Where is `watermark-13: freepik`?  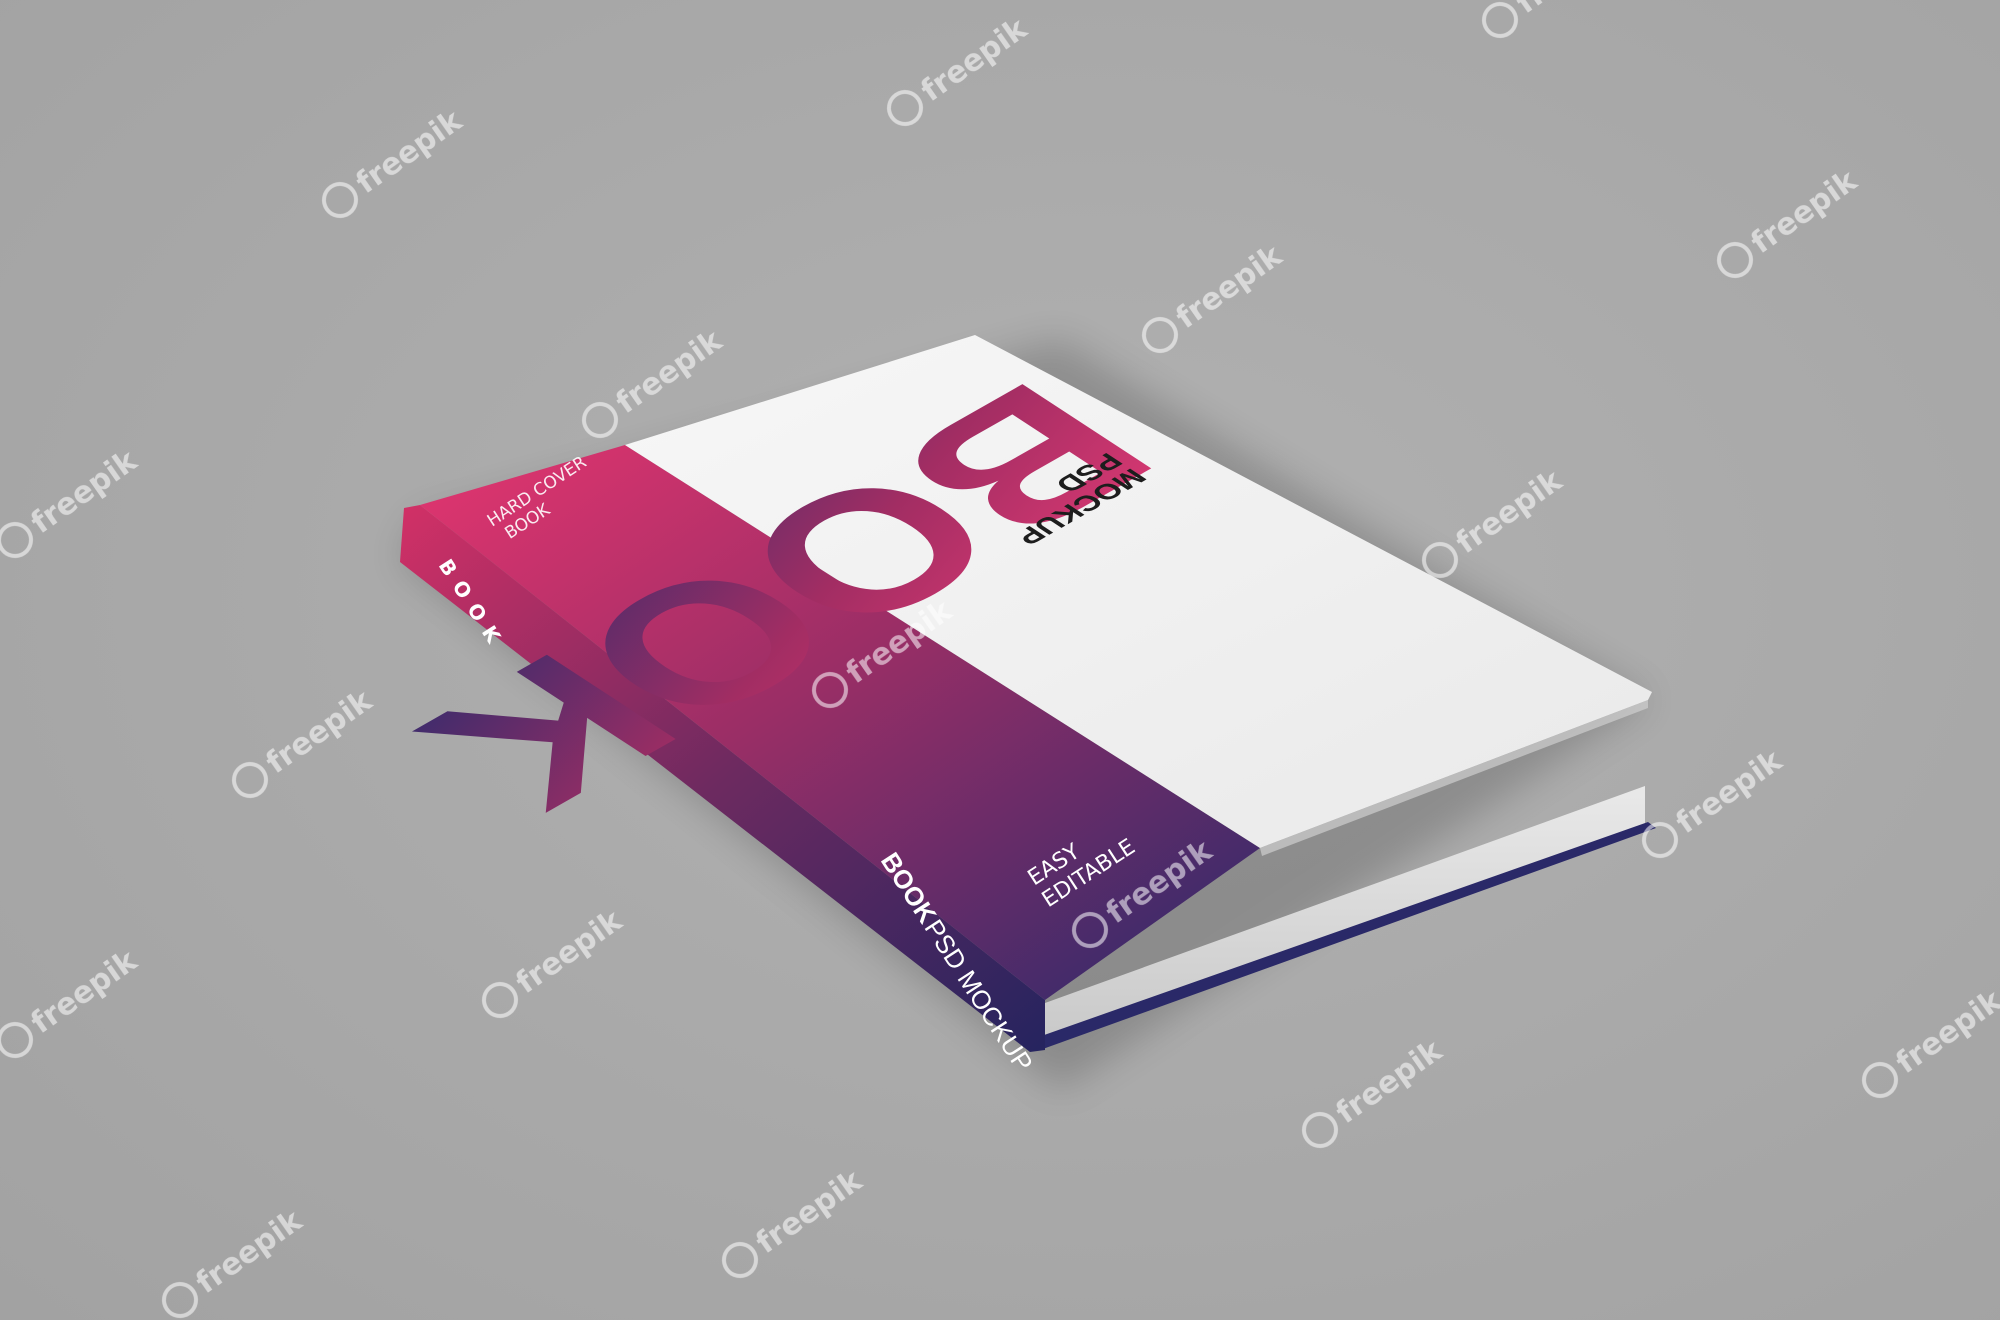 watermark-13: freepik is located at coordinates (555, 960).